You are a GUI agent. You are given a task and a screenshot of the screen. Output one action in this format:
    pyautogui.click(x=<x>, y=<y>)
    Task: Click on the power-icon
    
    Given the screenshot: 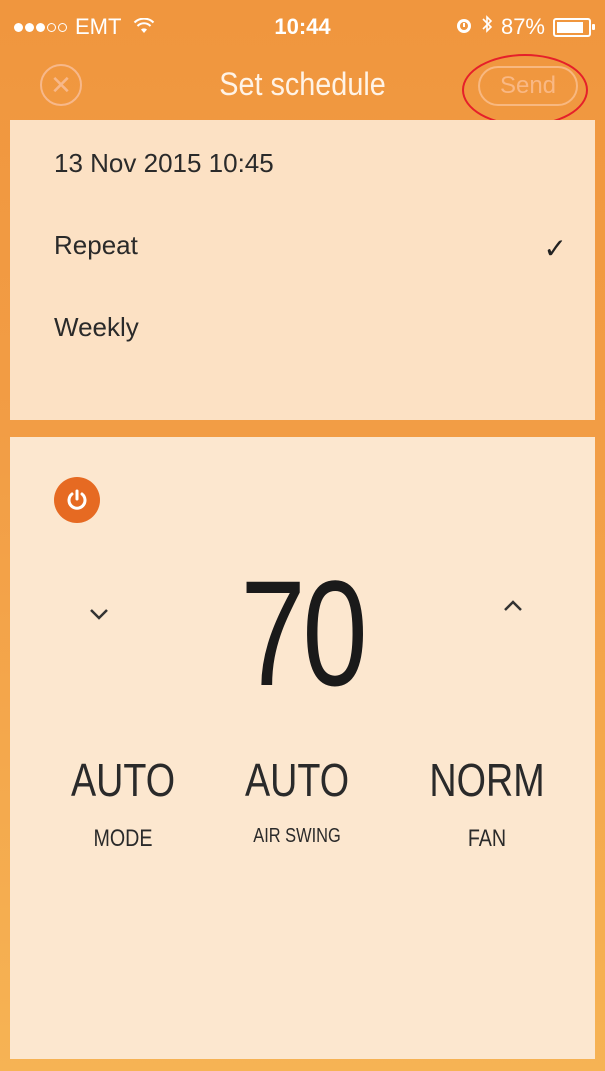 What is the action you would take?
    pyautogui.click(x=77, y=499)
    